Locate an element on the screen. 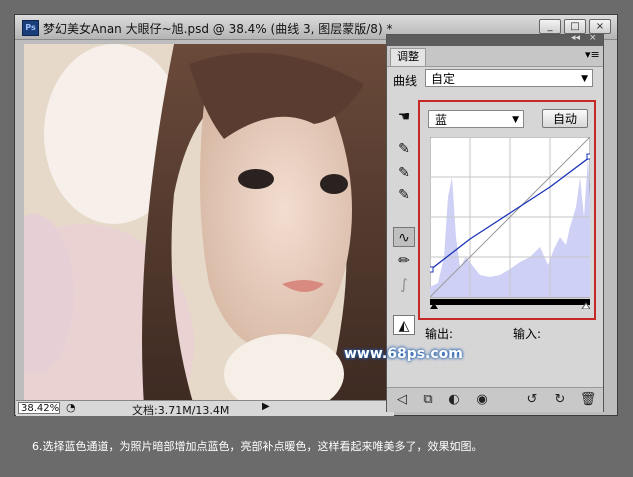 The height and width of the screenshot is (477, 633). white-eyedropper-icon: ✎ is located at coordinates (404, 195).